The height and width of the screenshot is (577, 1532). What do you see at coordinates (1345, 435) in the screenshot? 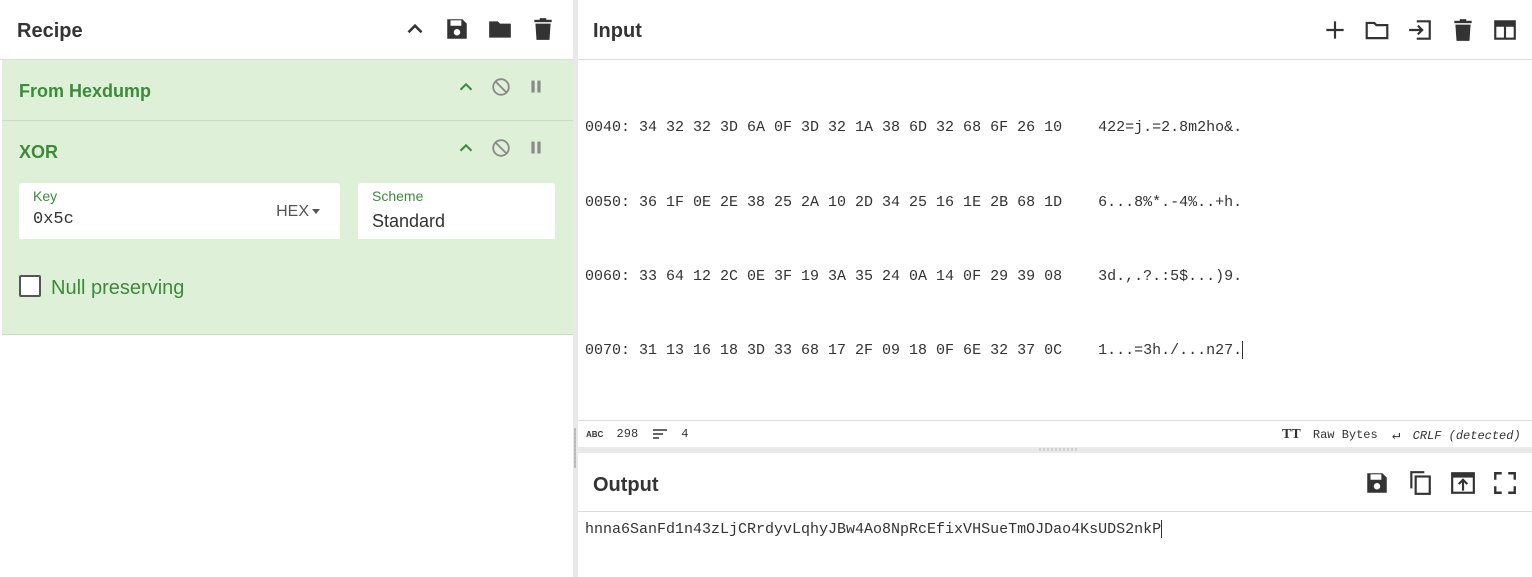
I see `encoding-value: Raw Bytes` at bounding box center [1345, 435].